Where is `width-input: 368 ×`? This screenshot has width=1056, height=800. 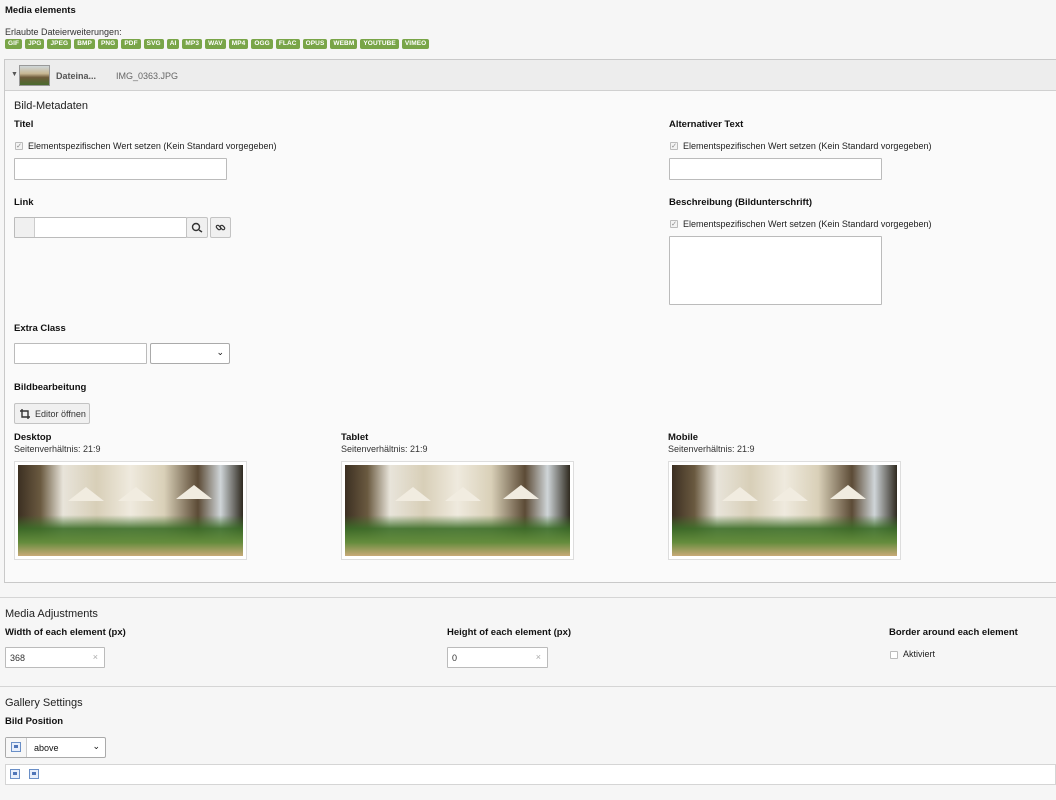 width-input: 368 × is located at coordinates (55, 657).